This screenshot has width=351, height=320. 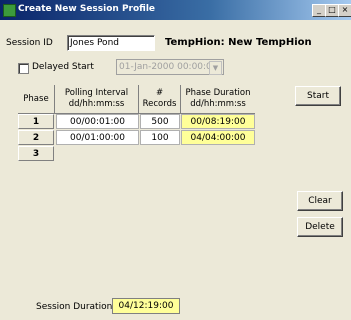 What do you see at coordinates (160, 121) in the screenshot?
I see `cell-records-1: 500` at bounding box center [160, 121].